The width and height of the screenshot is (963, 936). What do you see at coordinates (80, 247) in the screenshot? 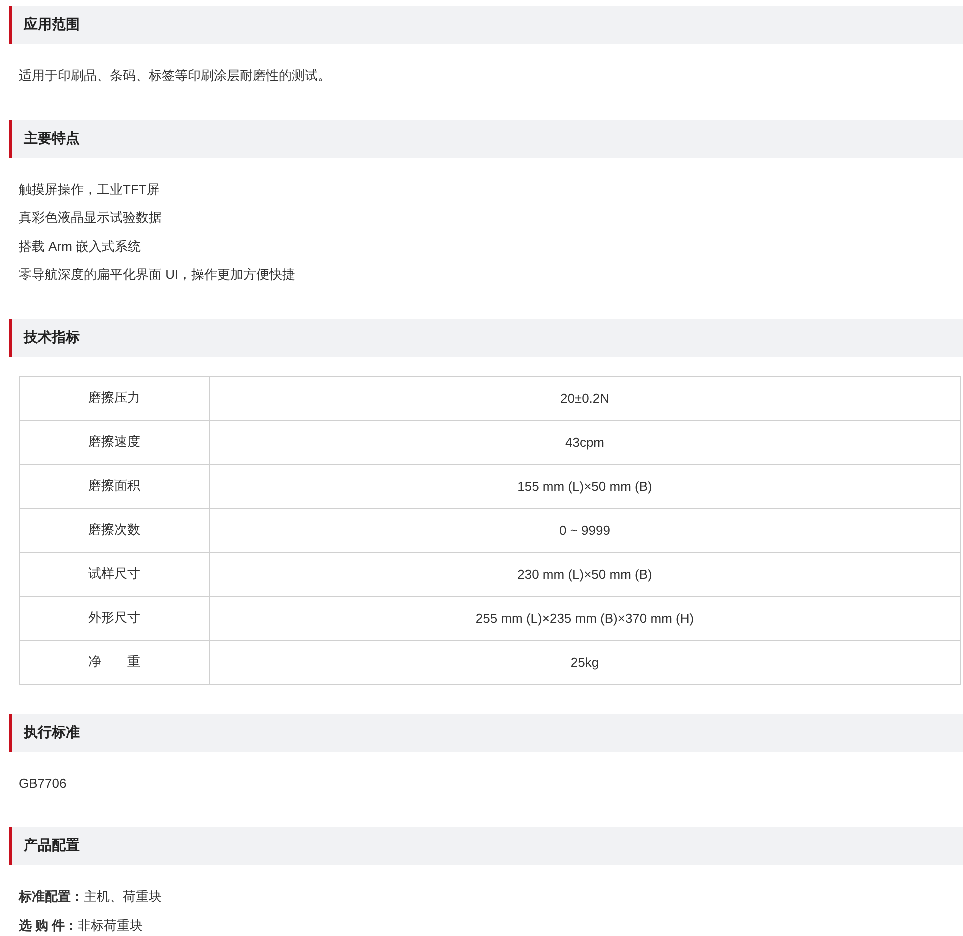
I see `list-item: 搭载 Arm 嵌入式系统` at bounding box center [80, 247].